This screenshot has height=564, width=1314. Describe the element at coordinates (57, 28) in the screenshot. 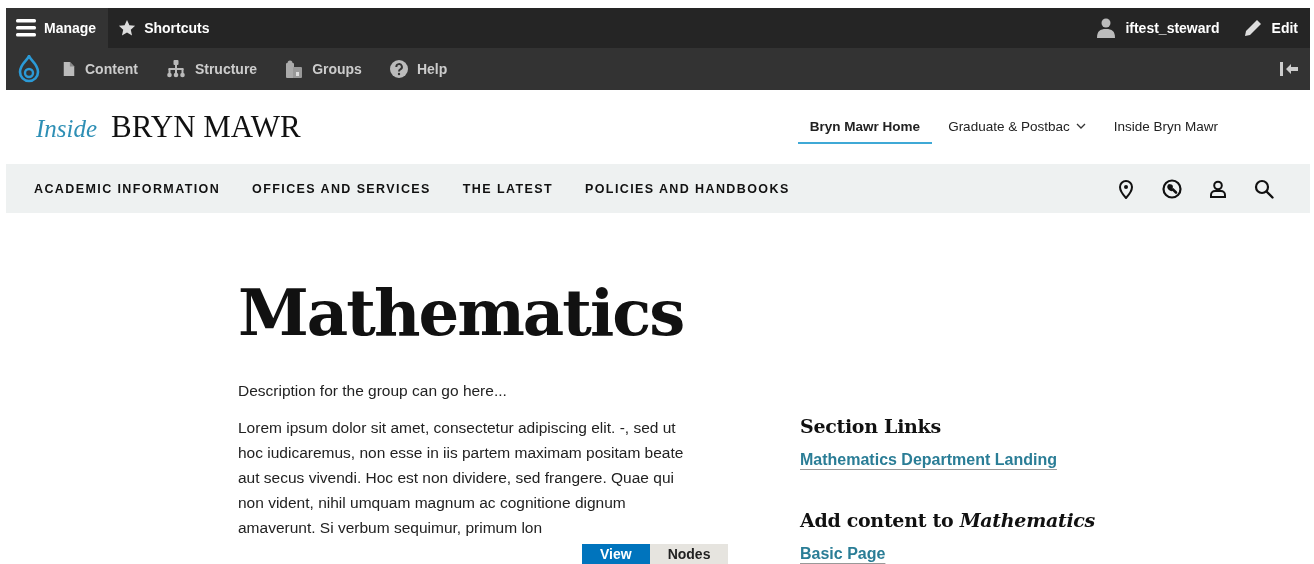

I see `toolbar-tab: Manage` at that location.